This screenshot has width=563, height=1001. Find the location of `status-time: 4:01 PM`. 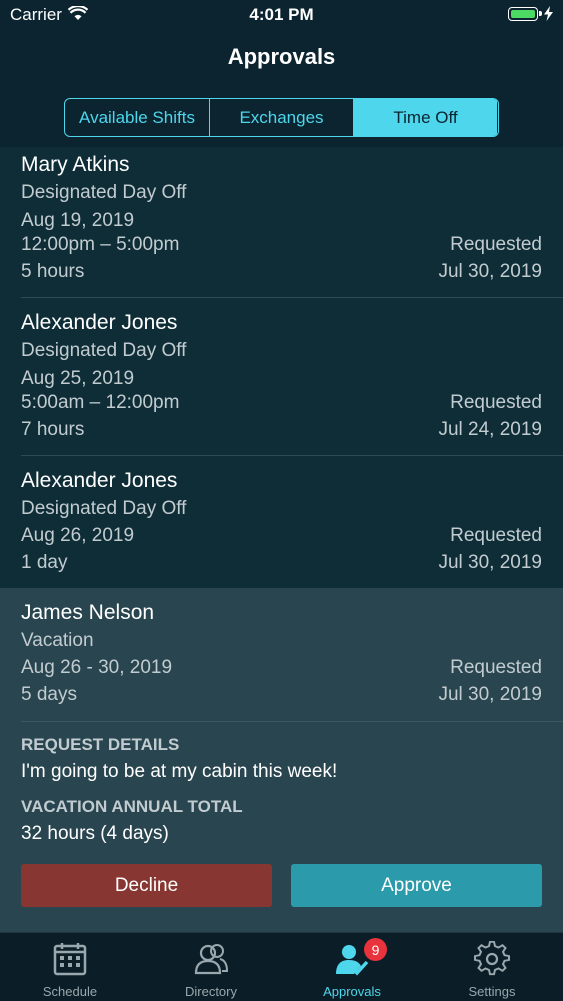

status-time: 4:01 PM is located at coordinates (281, 14).